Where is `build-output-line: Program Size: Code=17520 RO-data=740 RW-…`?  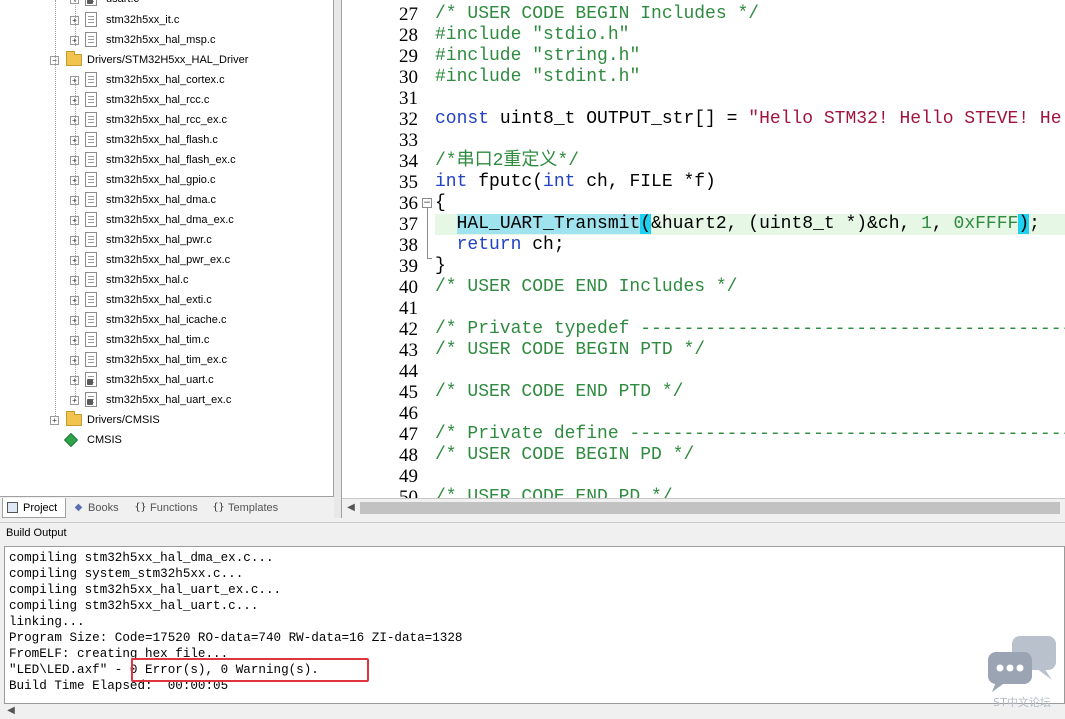
build-output-line: Program Size: Code=17520 RO-data=740 RW-… is located at coordinates (236, 638).